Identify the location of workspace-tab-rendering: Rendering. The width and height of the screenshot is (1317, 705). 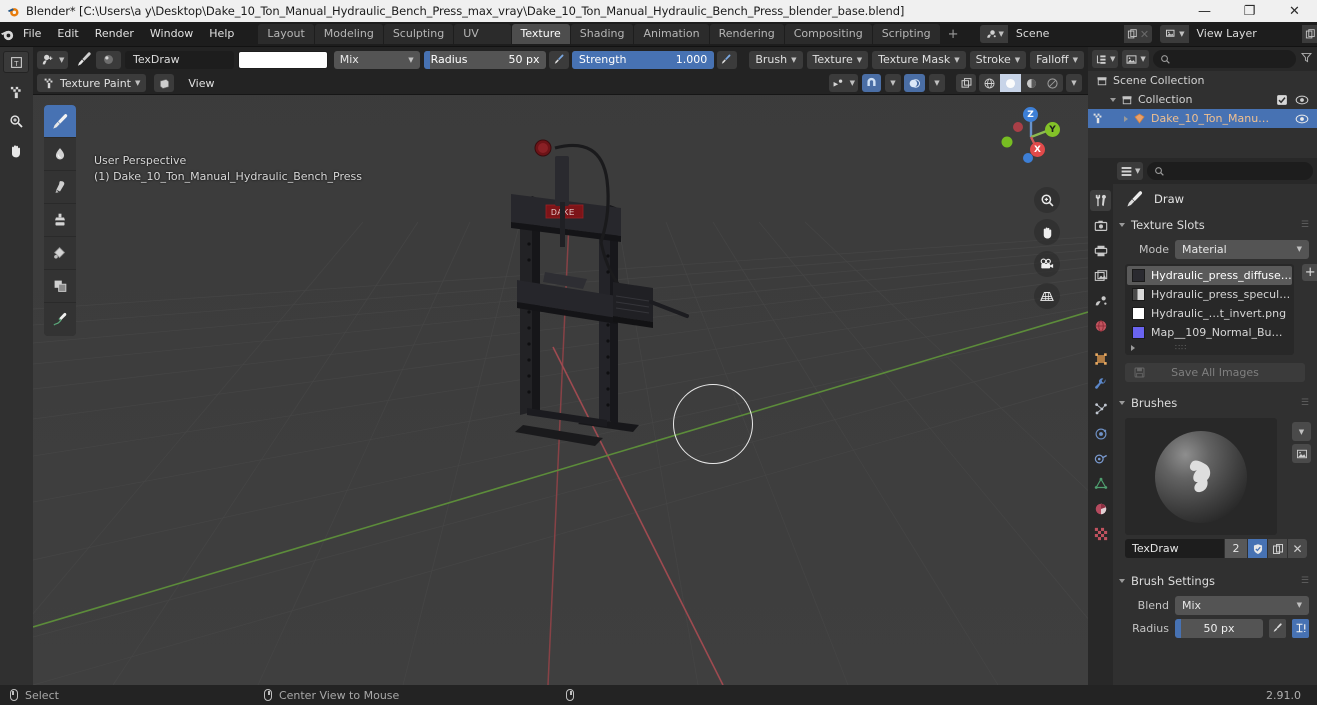
(746, 34).